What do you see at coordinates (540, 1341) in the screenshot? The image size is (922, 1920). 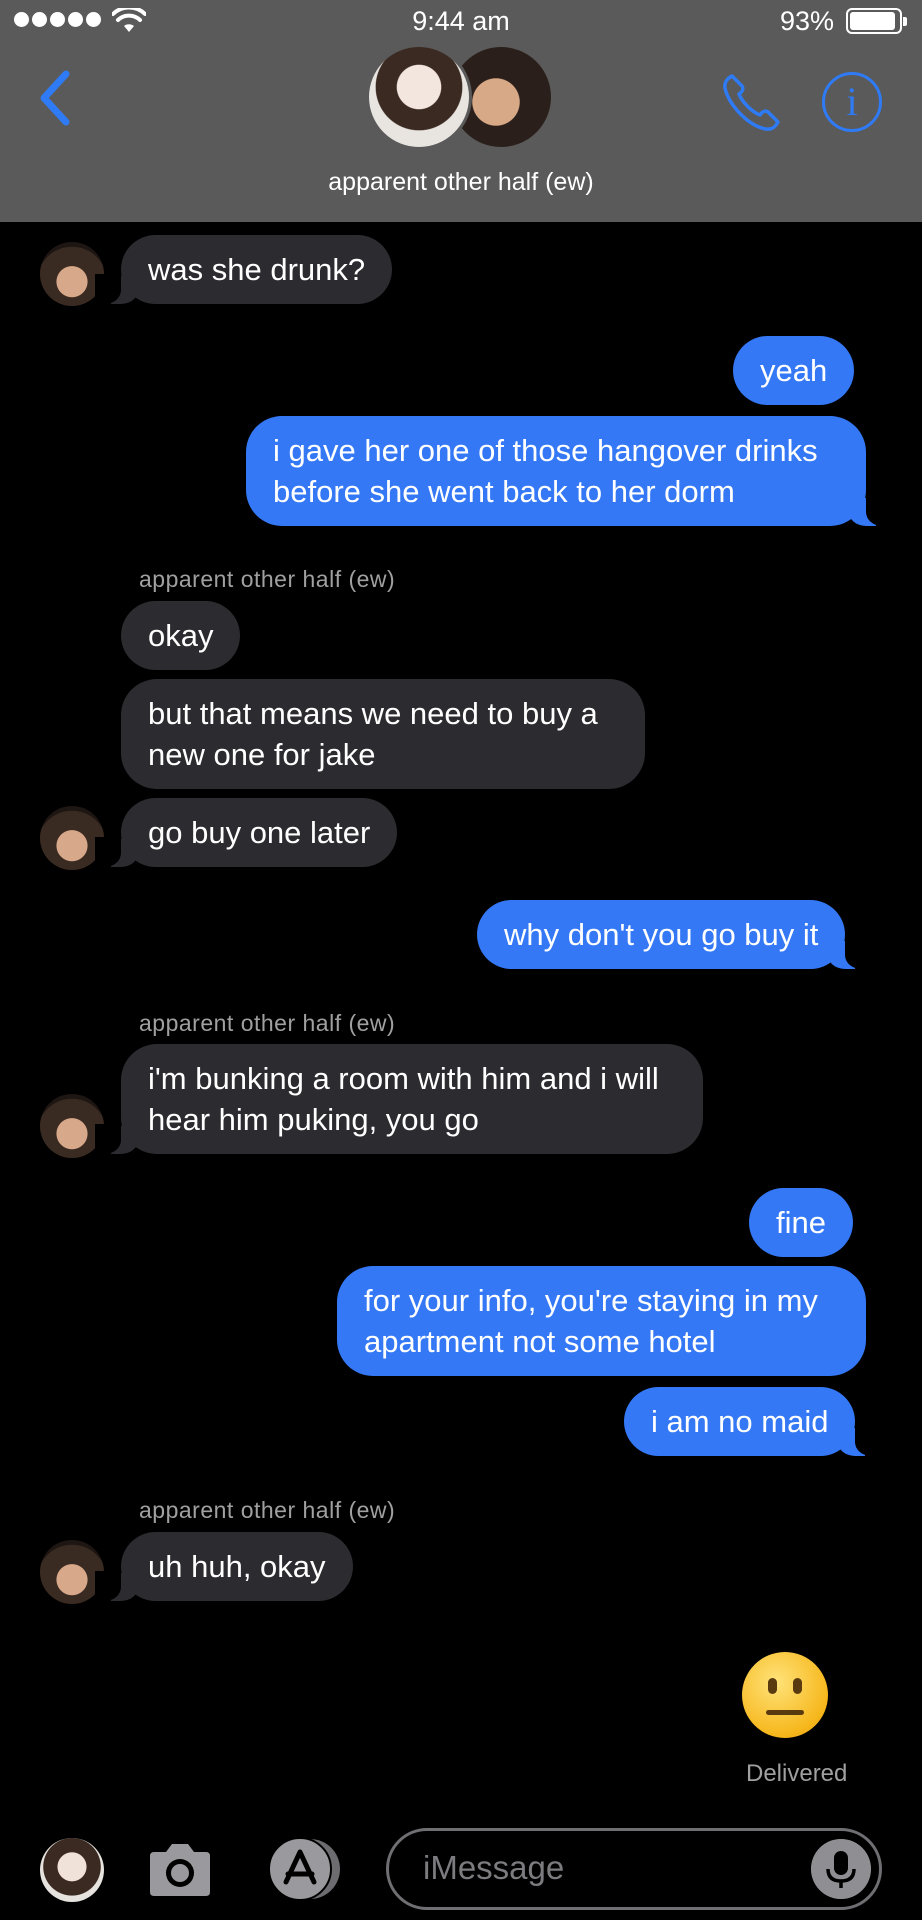 I see `message-text-line: apartment not some hotel` at bounding box center [540, 1341].